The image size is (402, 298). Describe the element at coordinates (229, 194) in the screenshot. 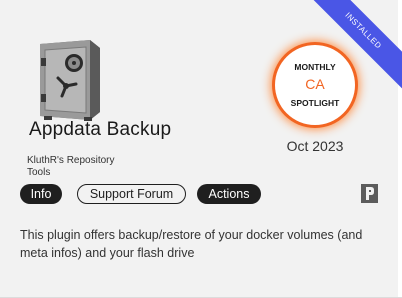

I see `actions-button: Actions` at that location.